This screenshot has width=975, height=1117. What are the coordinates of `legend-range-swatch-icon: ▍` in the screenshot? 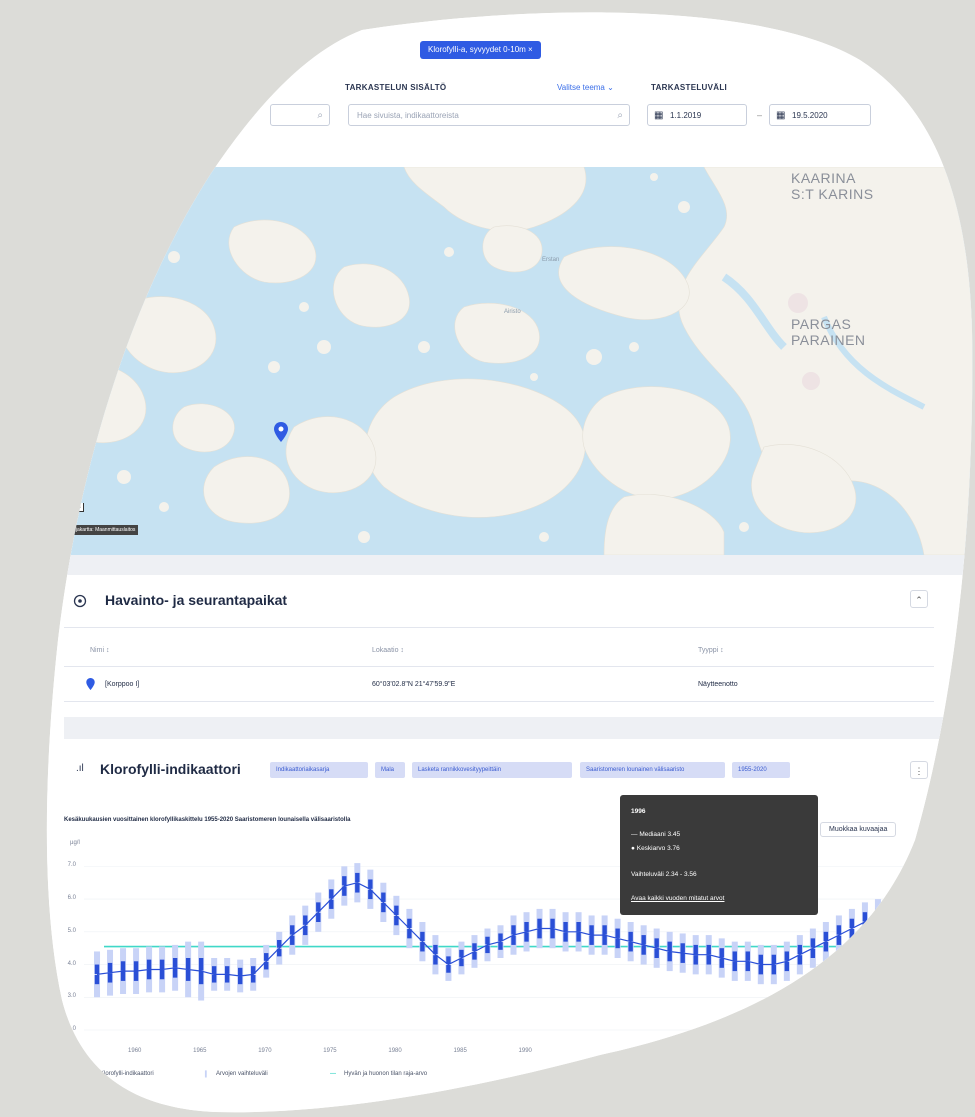 It's located at (207, 1075).